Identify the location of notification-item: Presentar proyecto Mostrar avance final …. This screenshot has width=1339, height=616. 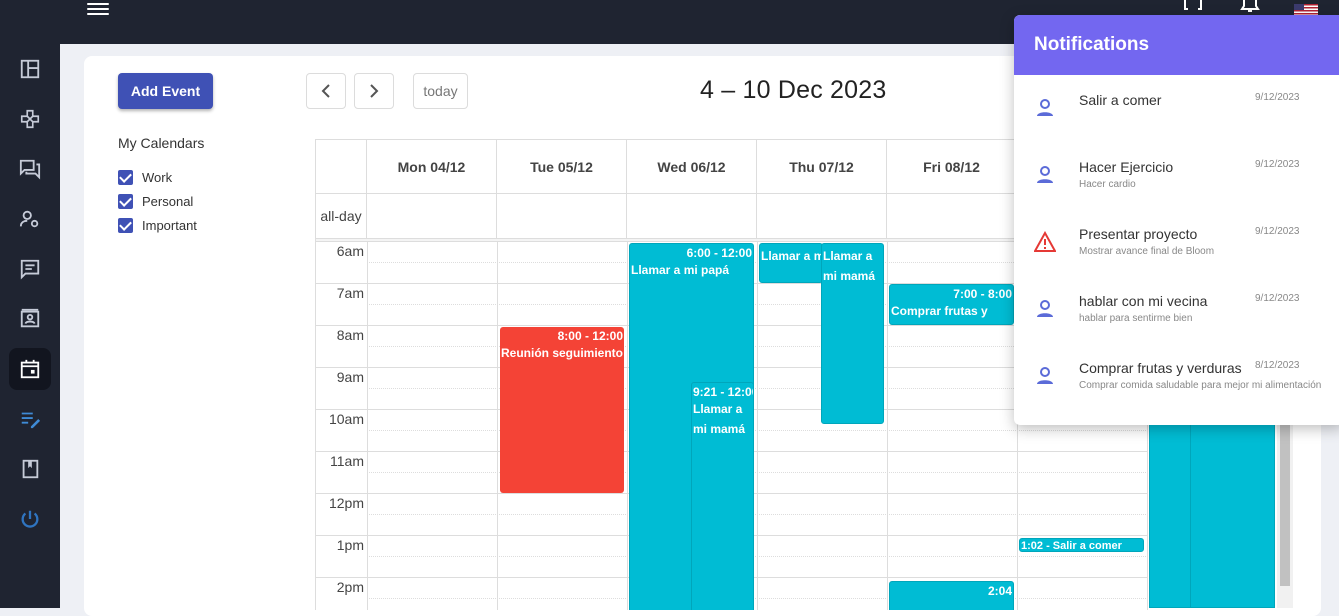
(1176, 242).